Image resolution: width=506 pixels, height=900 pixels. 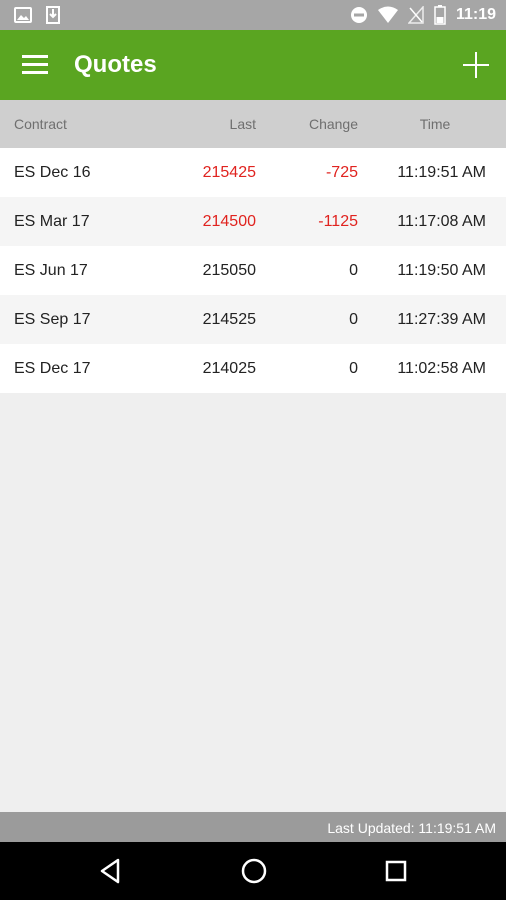 I want to click on battery-icon, so click(x=440, y=15).